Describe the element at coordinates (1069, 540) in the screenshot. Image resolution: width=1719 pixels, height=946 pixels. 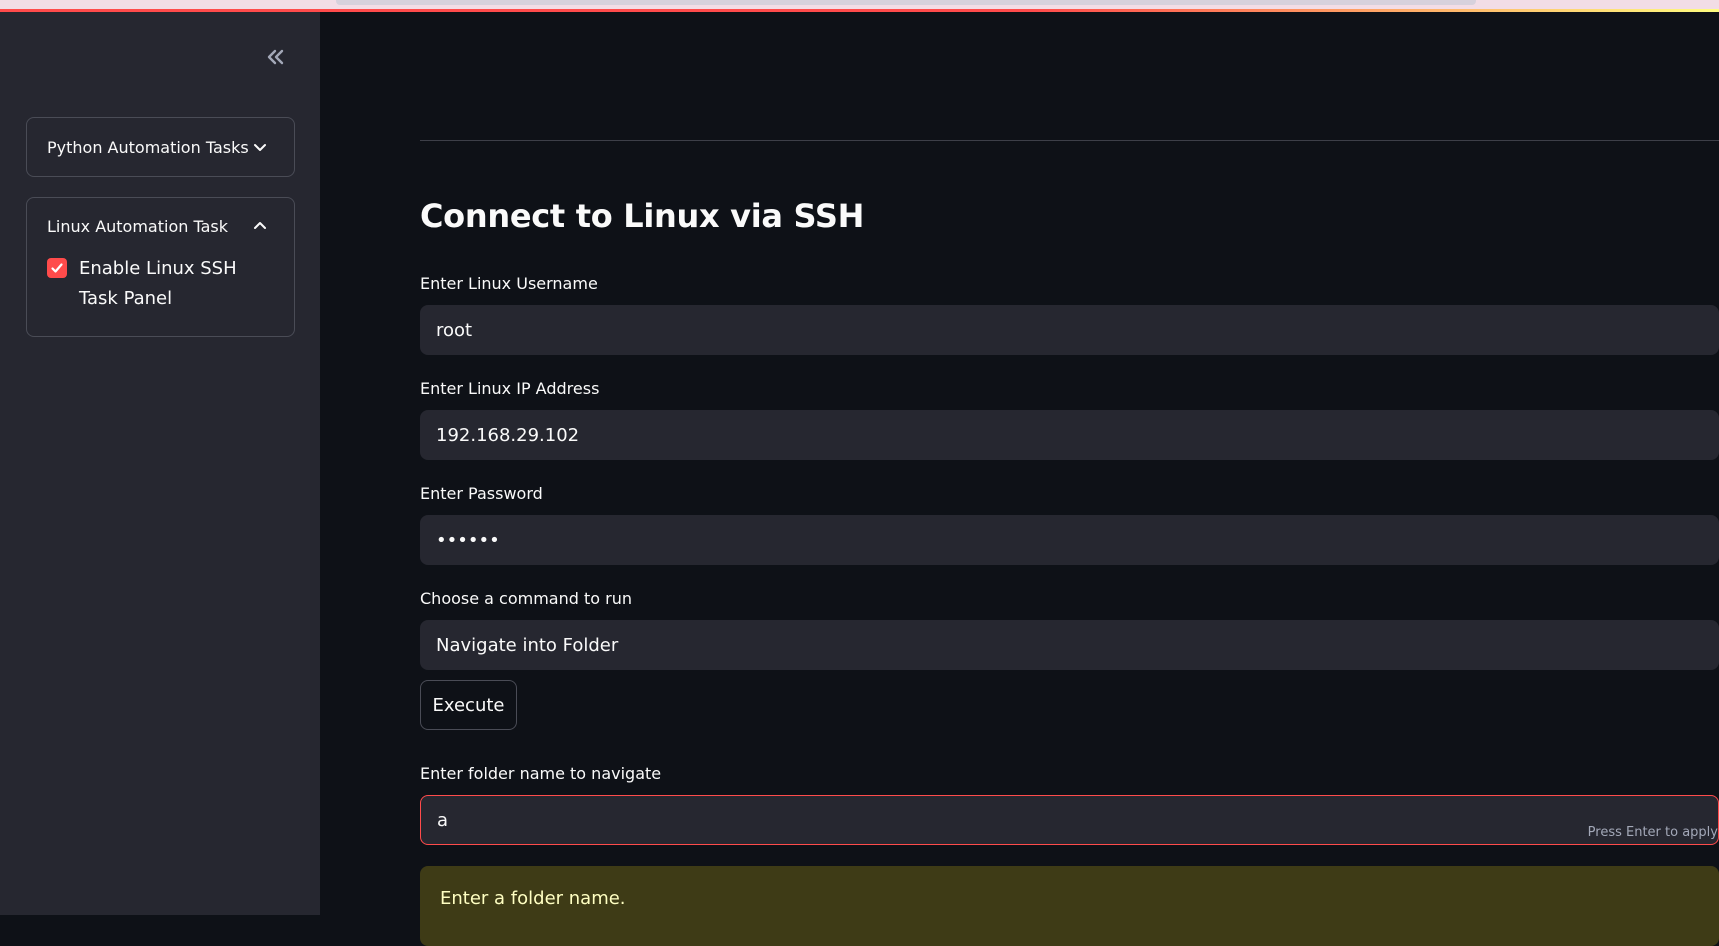
I see `password-input: ••••••` at that location.